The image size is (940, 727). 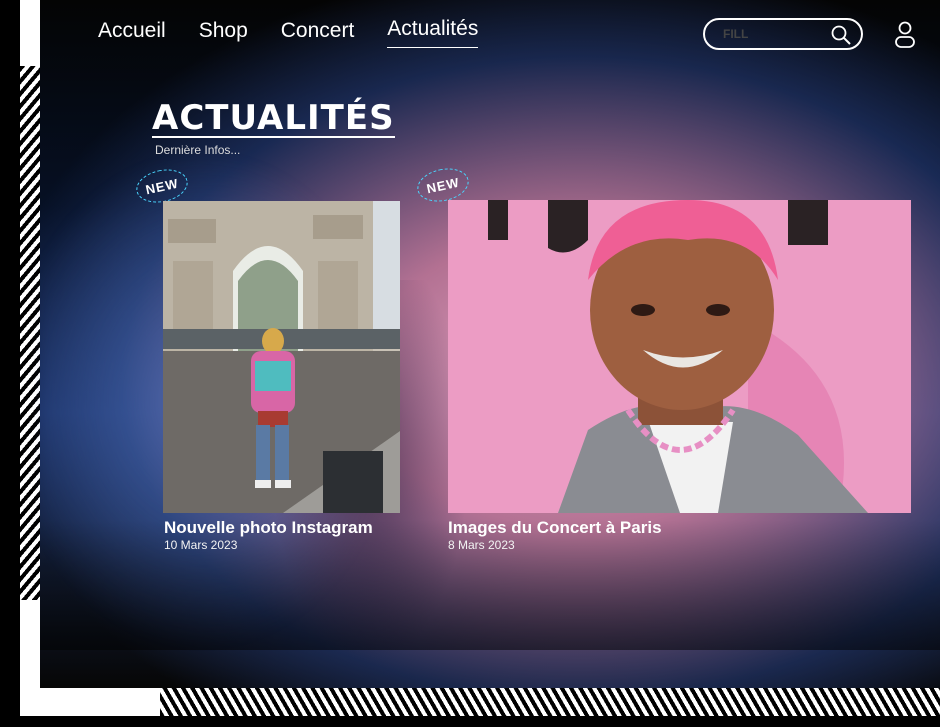 What do you see at coordinates (268, 528) in the screenshot?
I see `card-title: Nouvelle photo Instagram` at bounding box center [268, 528].